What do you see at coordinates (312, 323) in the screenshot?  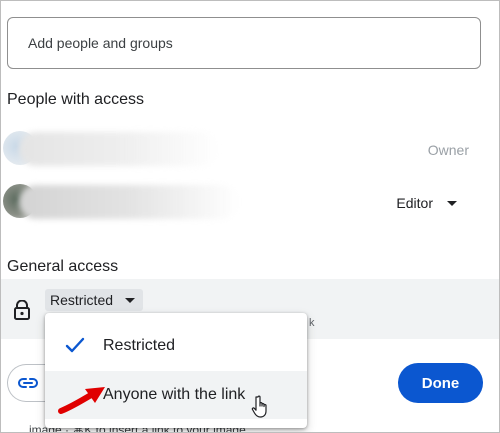 I see `access-description-partial: k` at bounding box center [312, 323].